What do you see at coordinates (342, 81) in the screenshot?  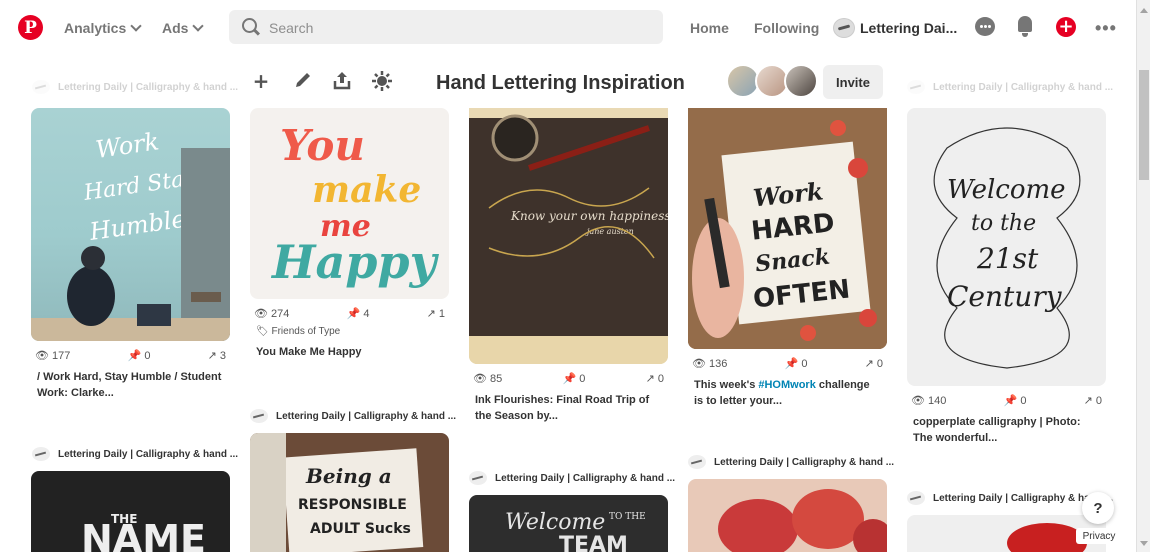 I see `share-upload-icon` at bounding box center [342, 81].